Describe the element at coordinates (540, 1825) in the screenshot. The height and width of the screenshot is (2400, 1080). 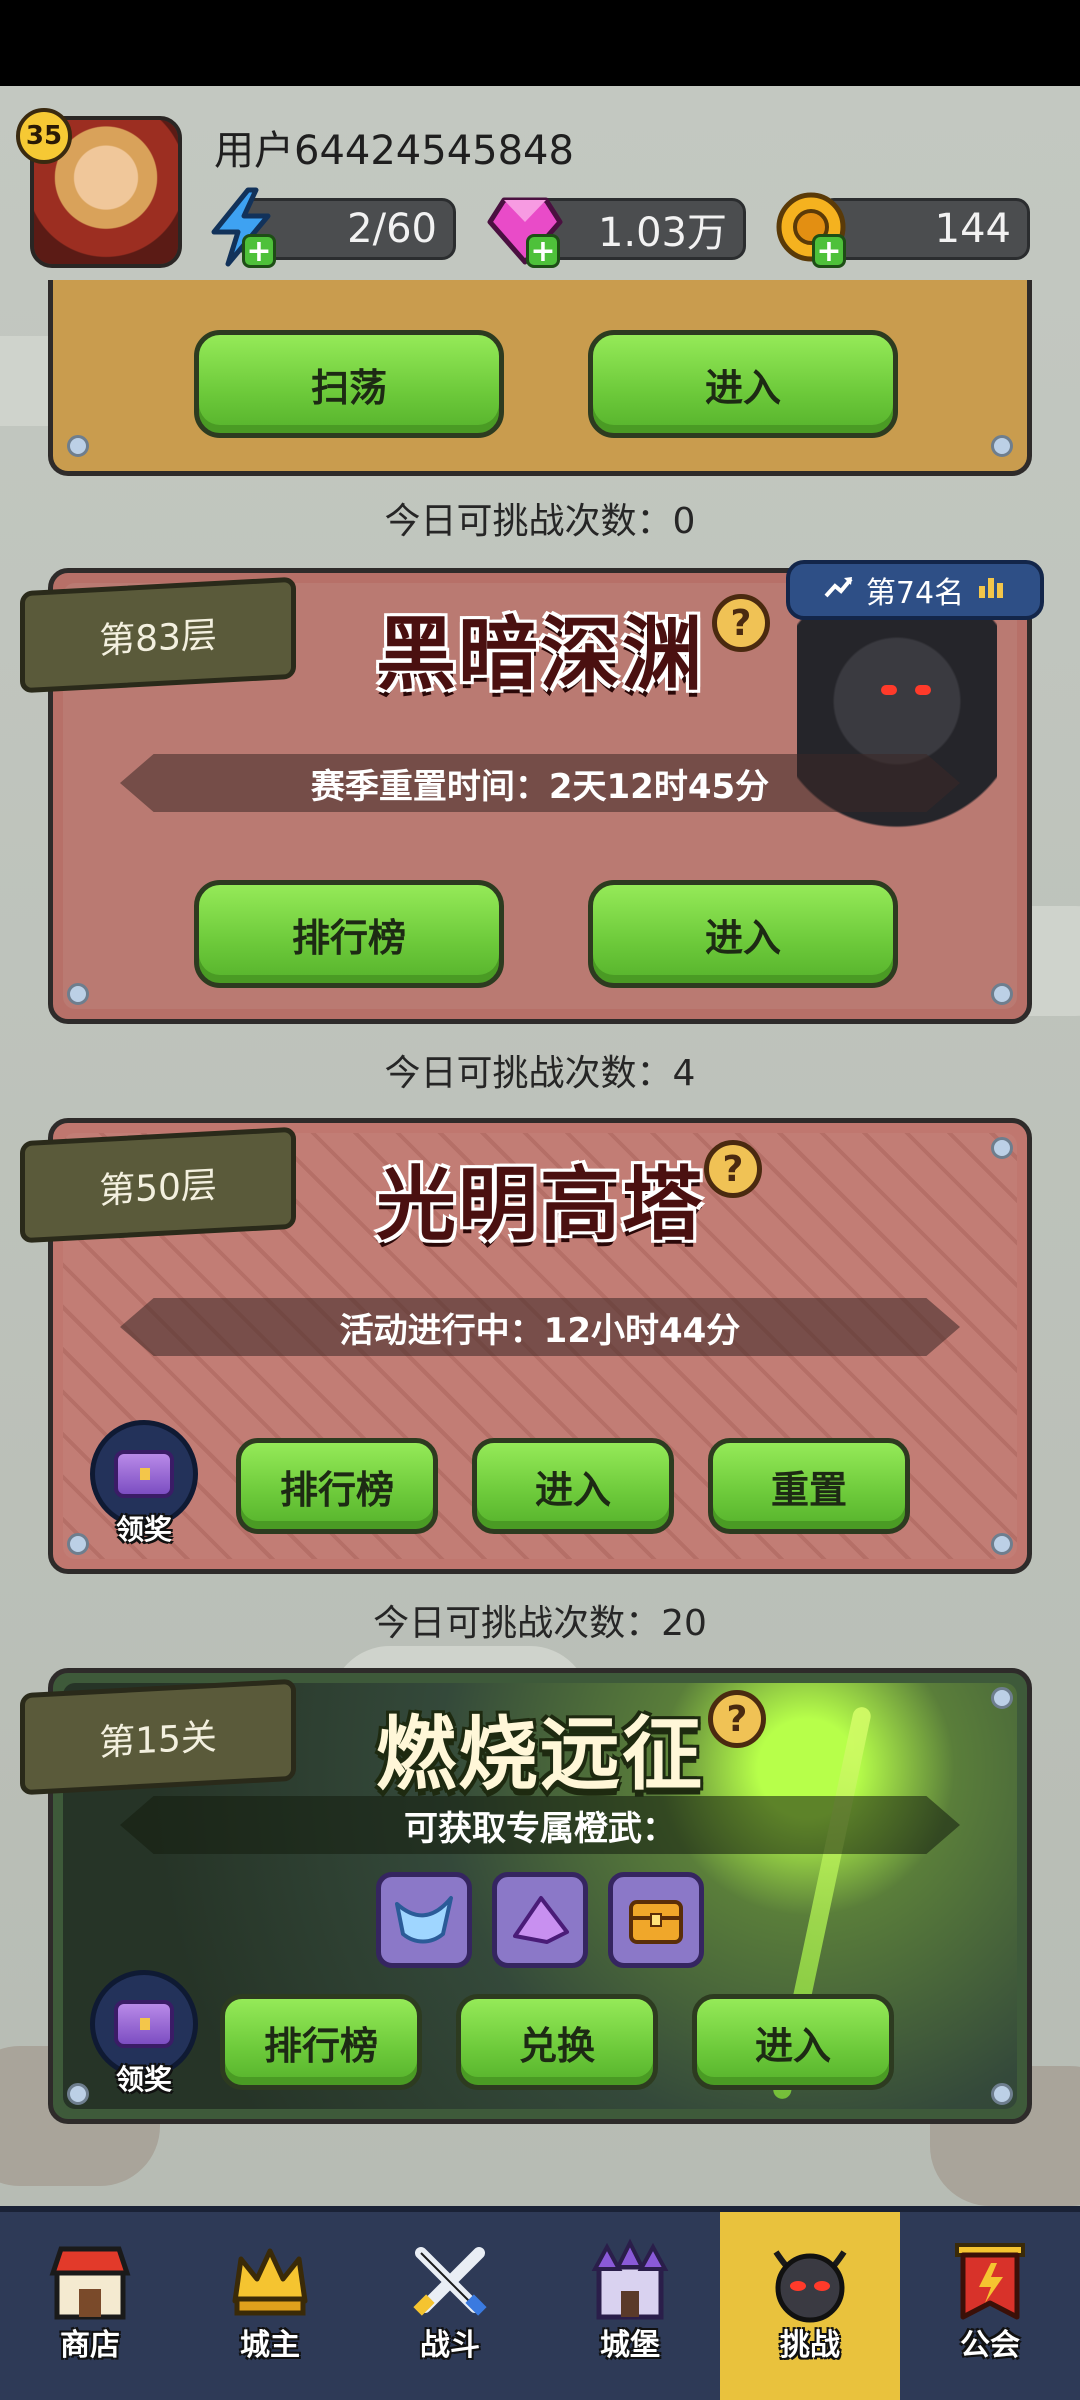
I see `exclusive-weapon-bar: 可获取专属橙武：` at that location.